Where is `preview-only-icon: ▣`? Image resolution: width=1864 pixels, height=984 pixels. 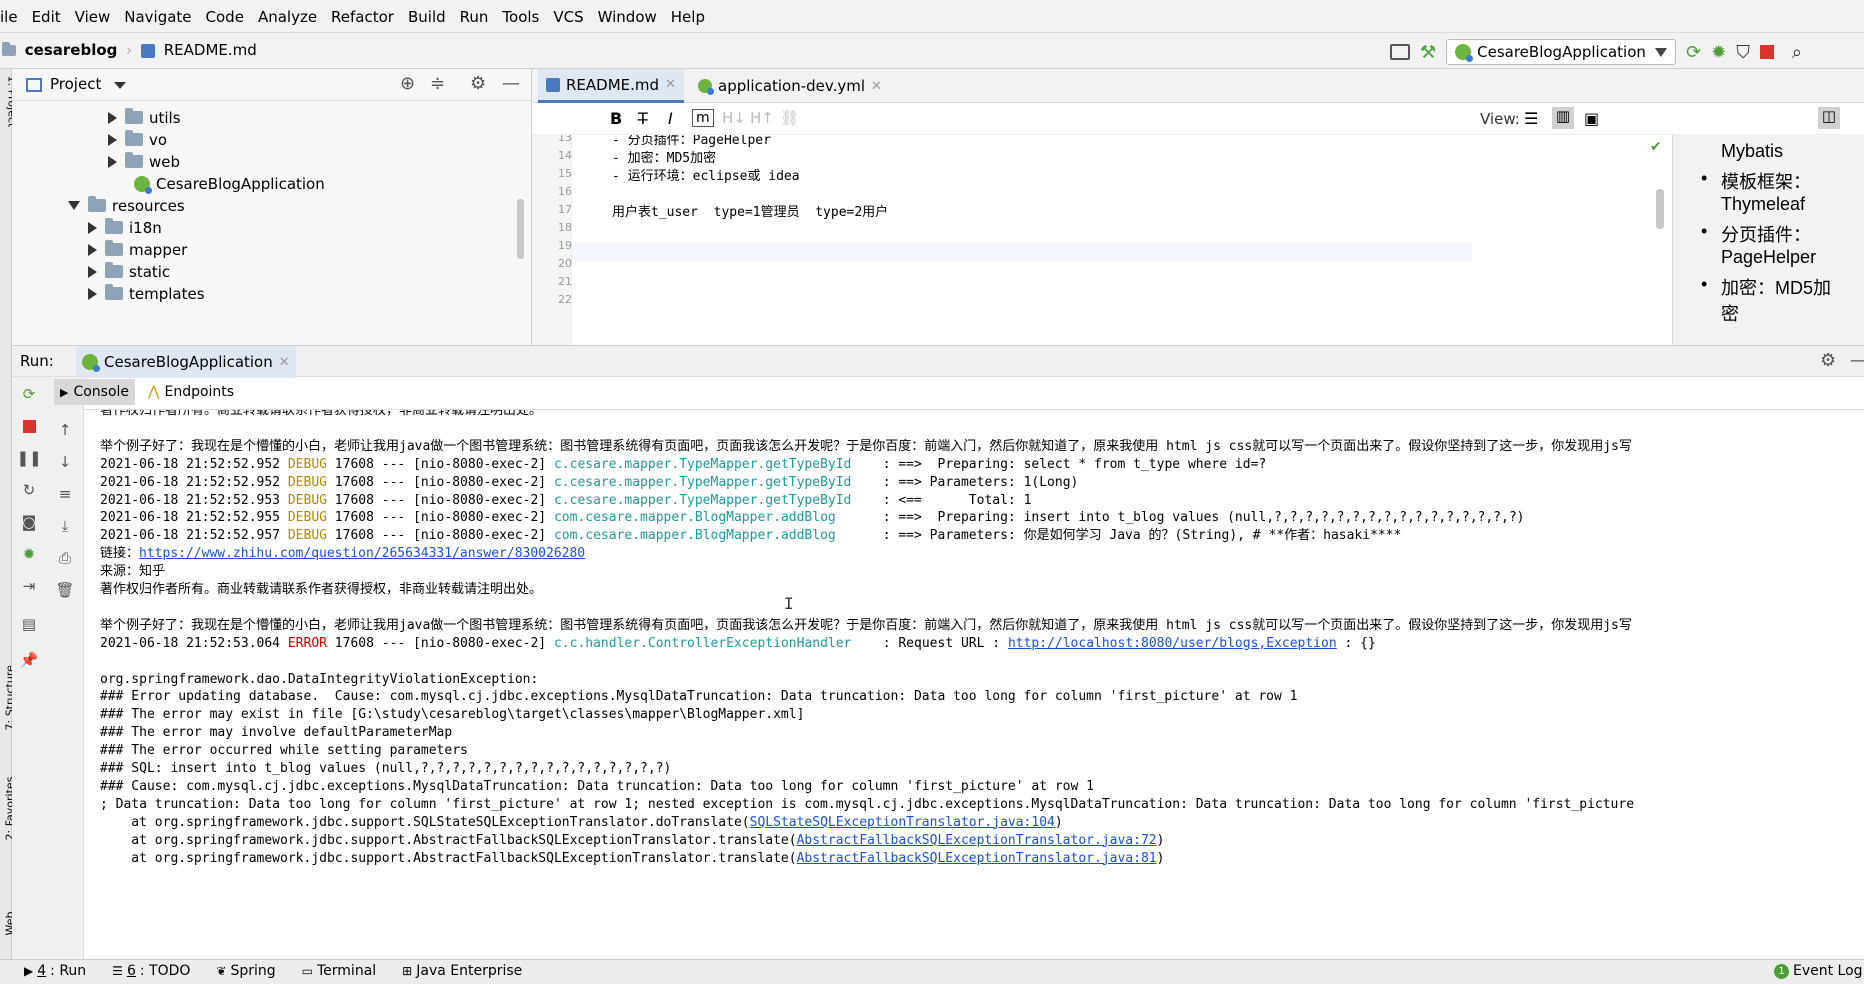 preview-only-icon: ▣ is located at coordinates (1591, 118).